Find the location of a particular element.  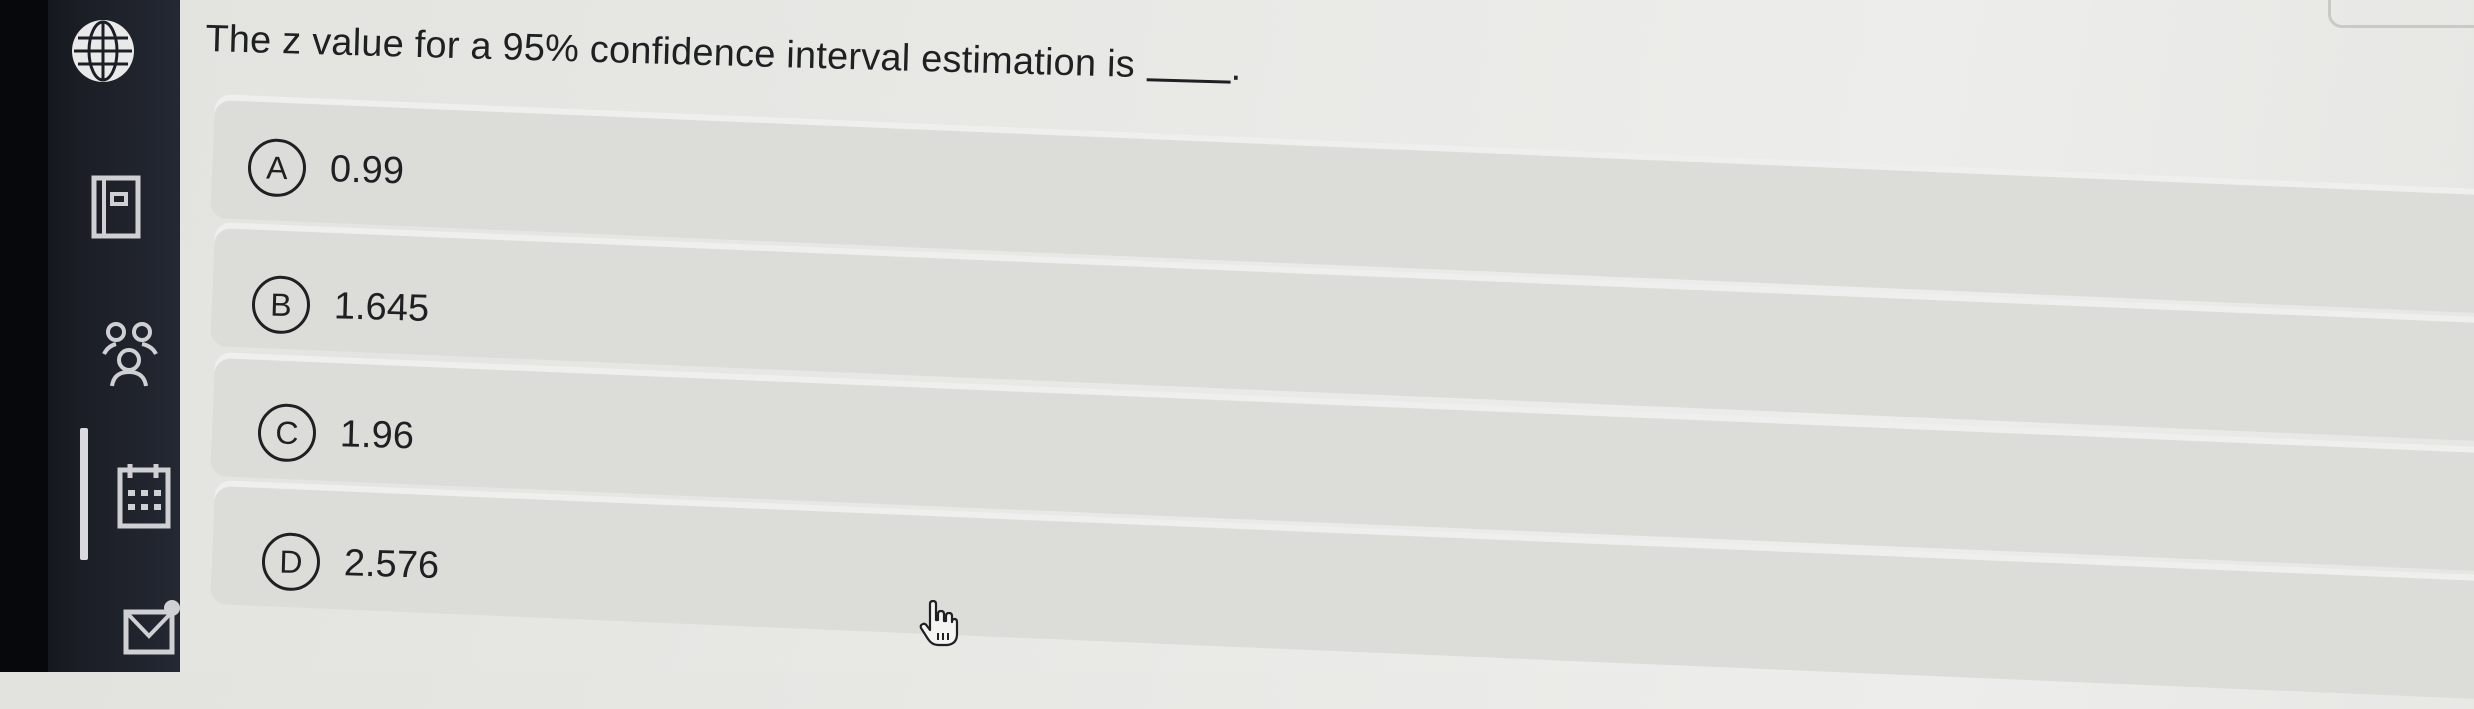

option-letter-badge: D is located at coordinates (291, 562).